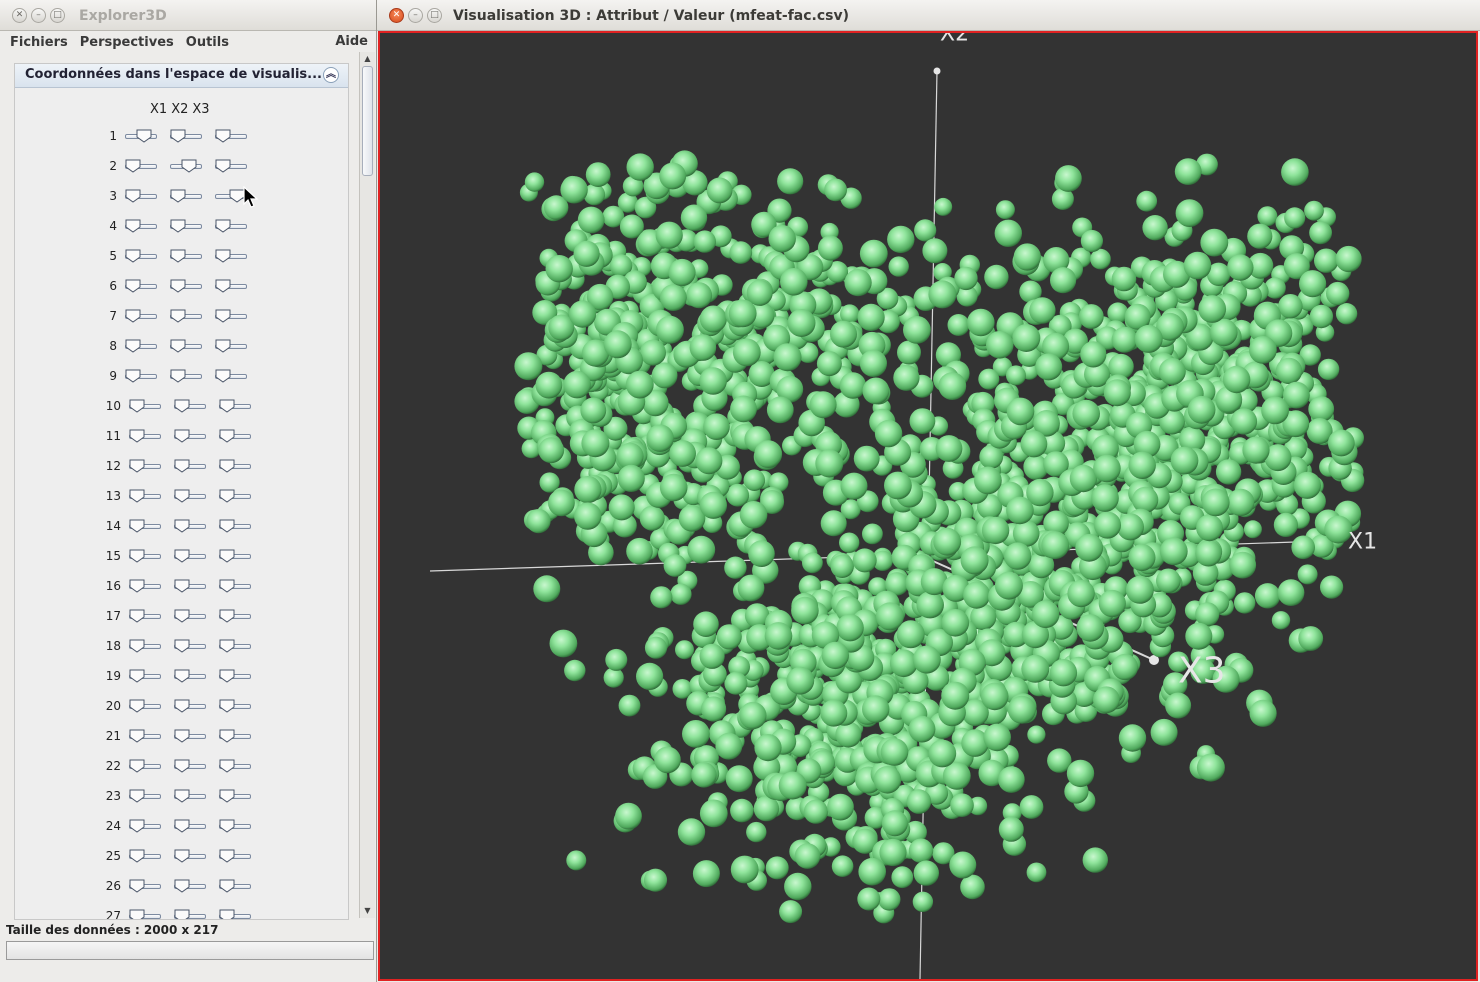 This screenshot has height=982, width=1480. What do you see at coordinates (367, 911) in the screenshot?
I see `scroll-down-icon: ▼` at bounding box center [367, 911].